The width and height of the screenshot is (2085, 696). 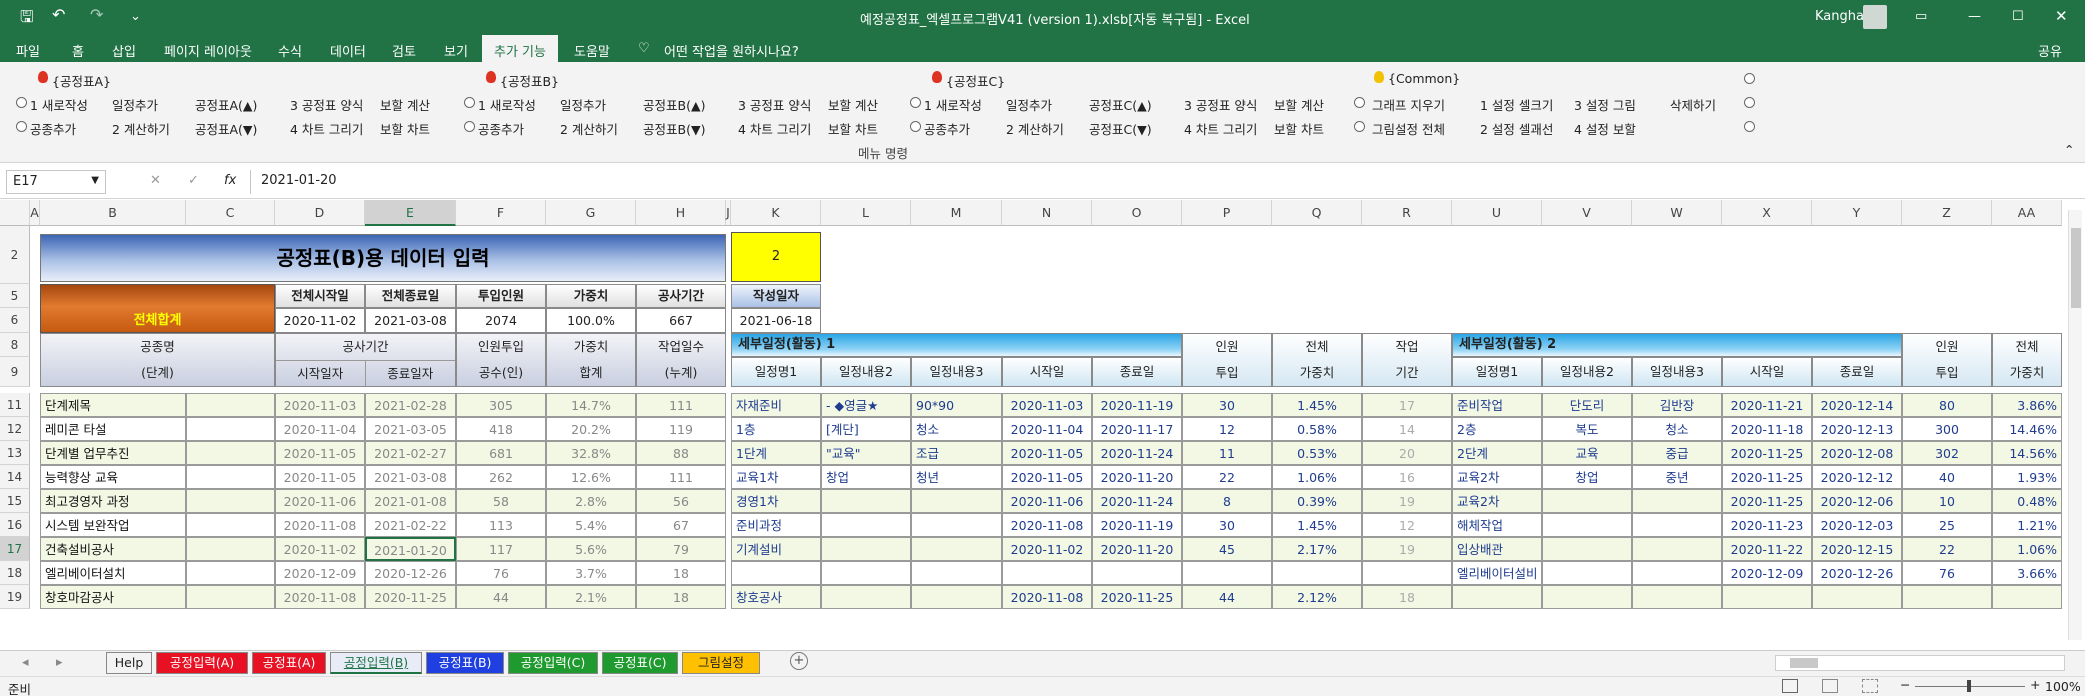 I want to click on common-r2-radio, so click(x=1359, y=126).